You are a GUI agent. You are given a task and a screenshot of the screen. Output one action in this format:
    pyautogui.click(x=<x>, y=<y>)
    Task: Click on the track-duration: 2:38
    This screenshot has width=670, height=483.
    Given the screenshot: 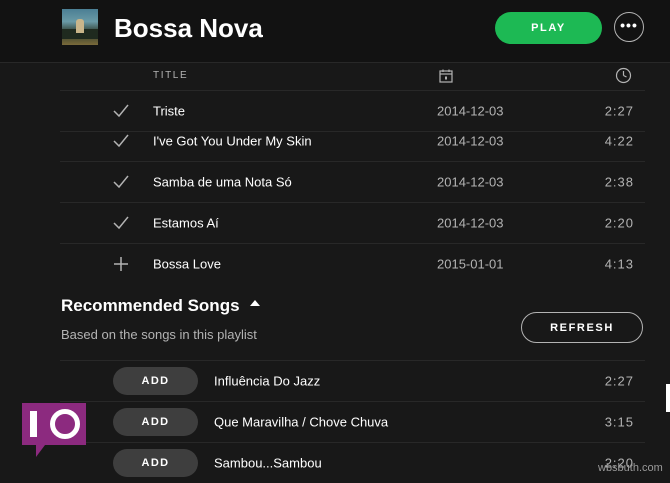 What is the action you would take?
    pyautogui.click(x=619, y=181)
    